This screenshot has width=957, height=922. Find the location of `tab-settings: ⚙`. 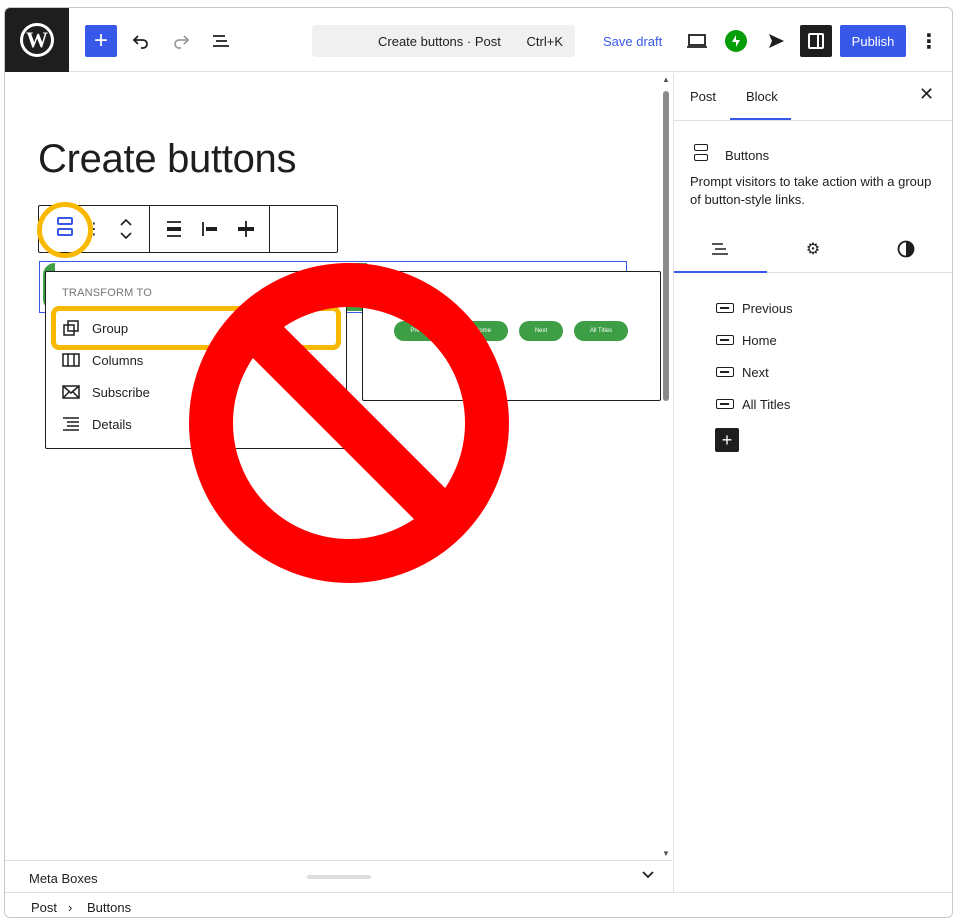

tab-settings: ⚙ is located at coordinates (813, 249).